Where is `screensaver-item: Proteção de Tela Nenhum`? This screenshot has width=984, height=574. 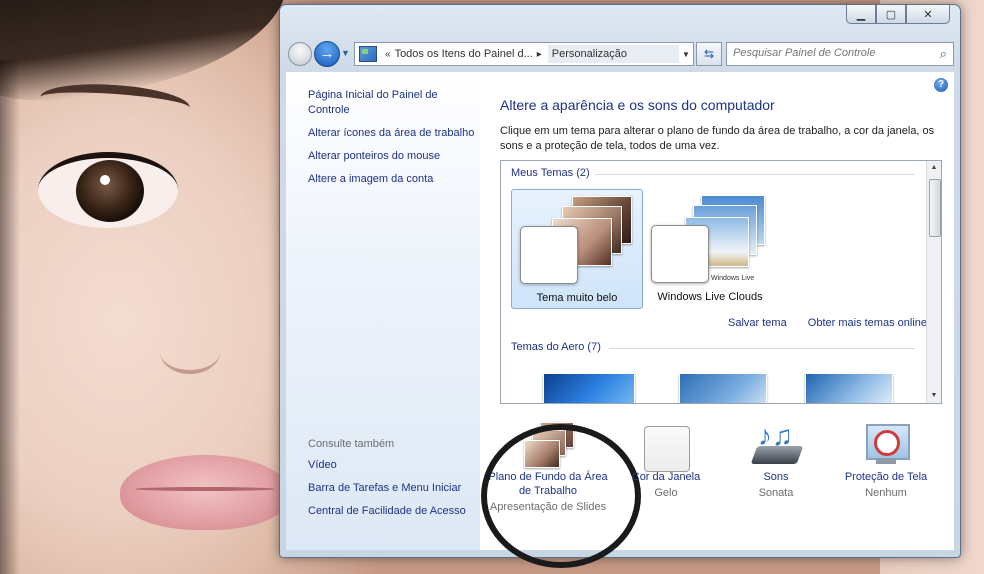 screensaver-item: Proteção de Tela Nenhum is located at coordinates (886, 460).